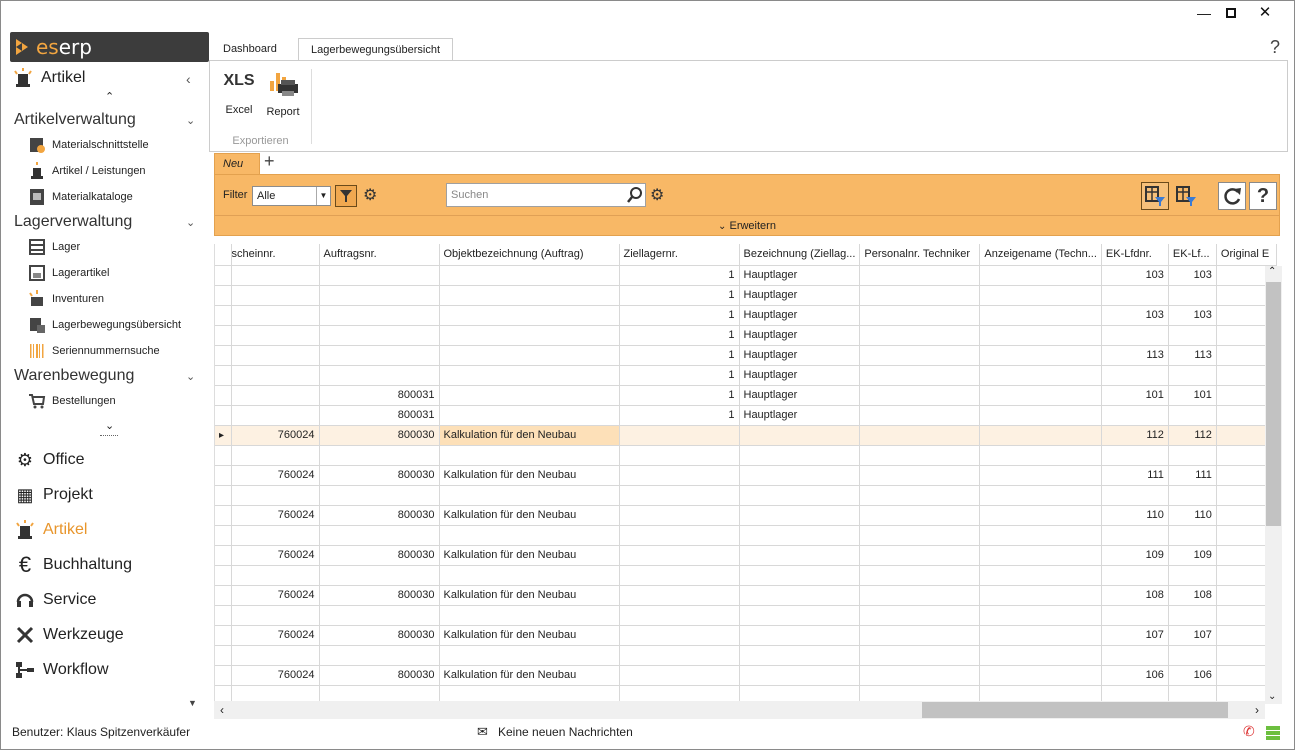  What do you see at coordinates (190, 120) in the screenshot?
I see `chevron-down-icon: ⌄` at bounding box center [190, 120].